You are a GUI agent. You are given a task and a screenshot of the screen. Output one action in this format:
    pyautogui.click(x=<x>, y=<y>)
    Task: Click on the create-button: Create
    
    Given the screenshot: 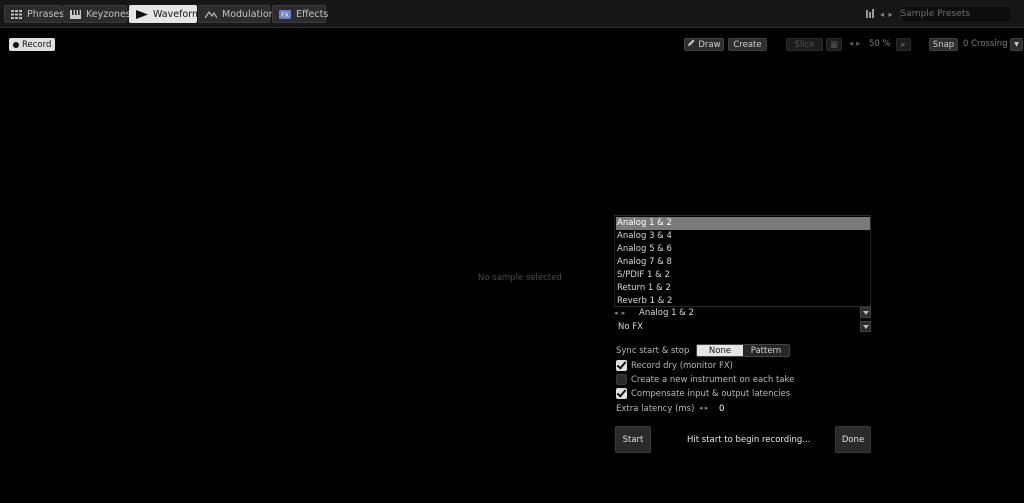 What is the action you would take?
    pyautogui.click(x=747, y=44)
    